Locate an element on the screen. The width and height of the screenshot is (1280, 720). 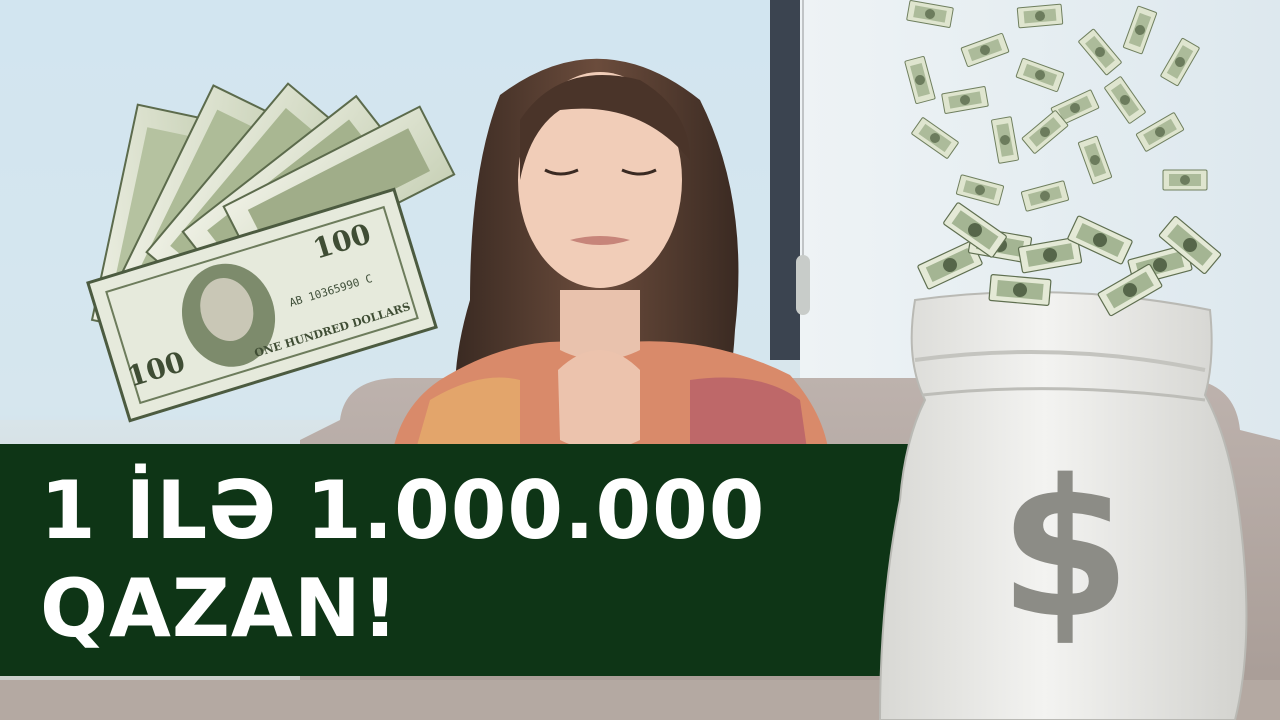
window-frame is located at coordinates (785, 180).